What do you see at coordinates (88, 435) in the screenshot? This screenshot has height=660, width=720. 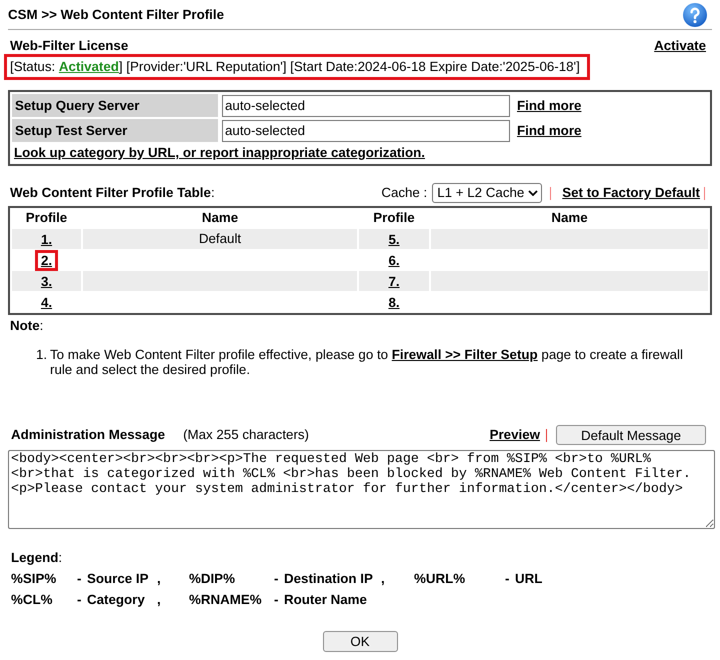 I see `admin-message-heading: Administration Message` at bounding box center [88, 435].